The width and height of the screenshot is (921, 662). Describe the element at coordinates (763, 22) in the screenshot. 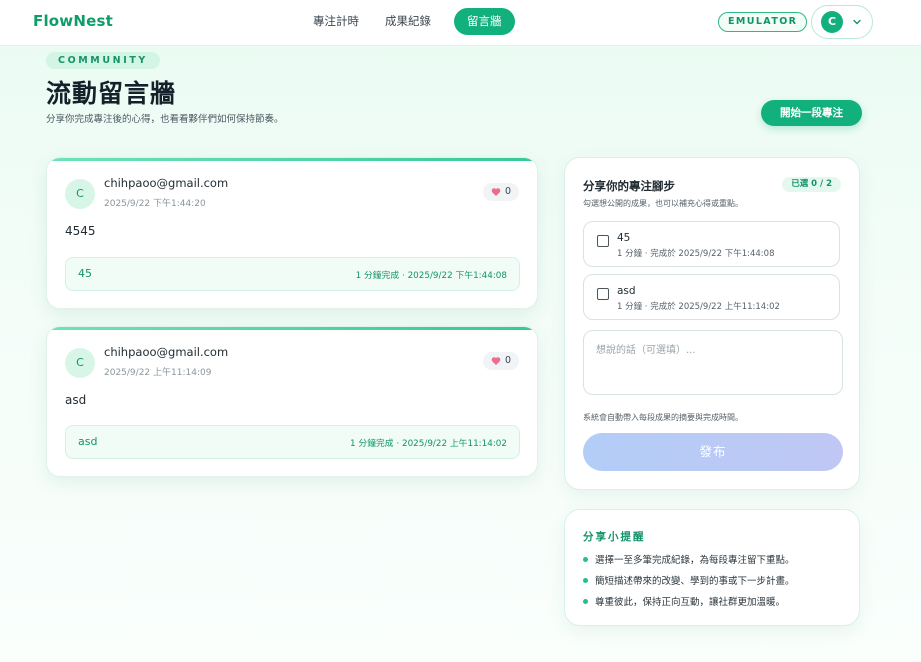

I see `emulator-badge: EMULATOR` at that location.